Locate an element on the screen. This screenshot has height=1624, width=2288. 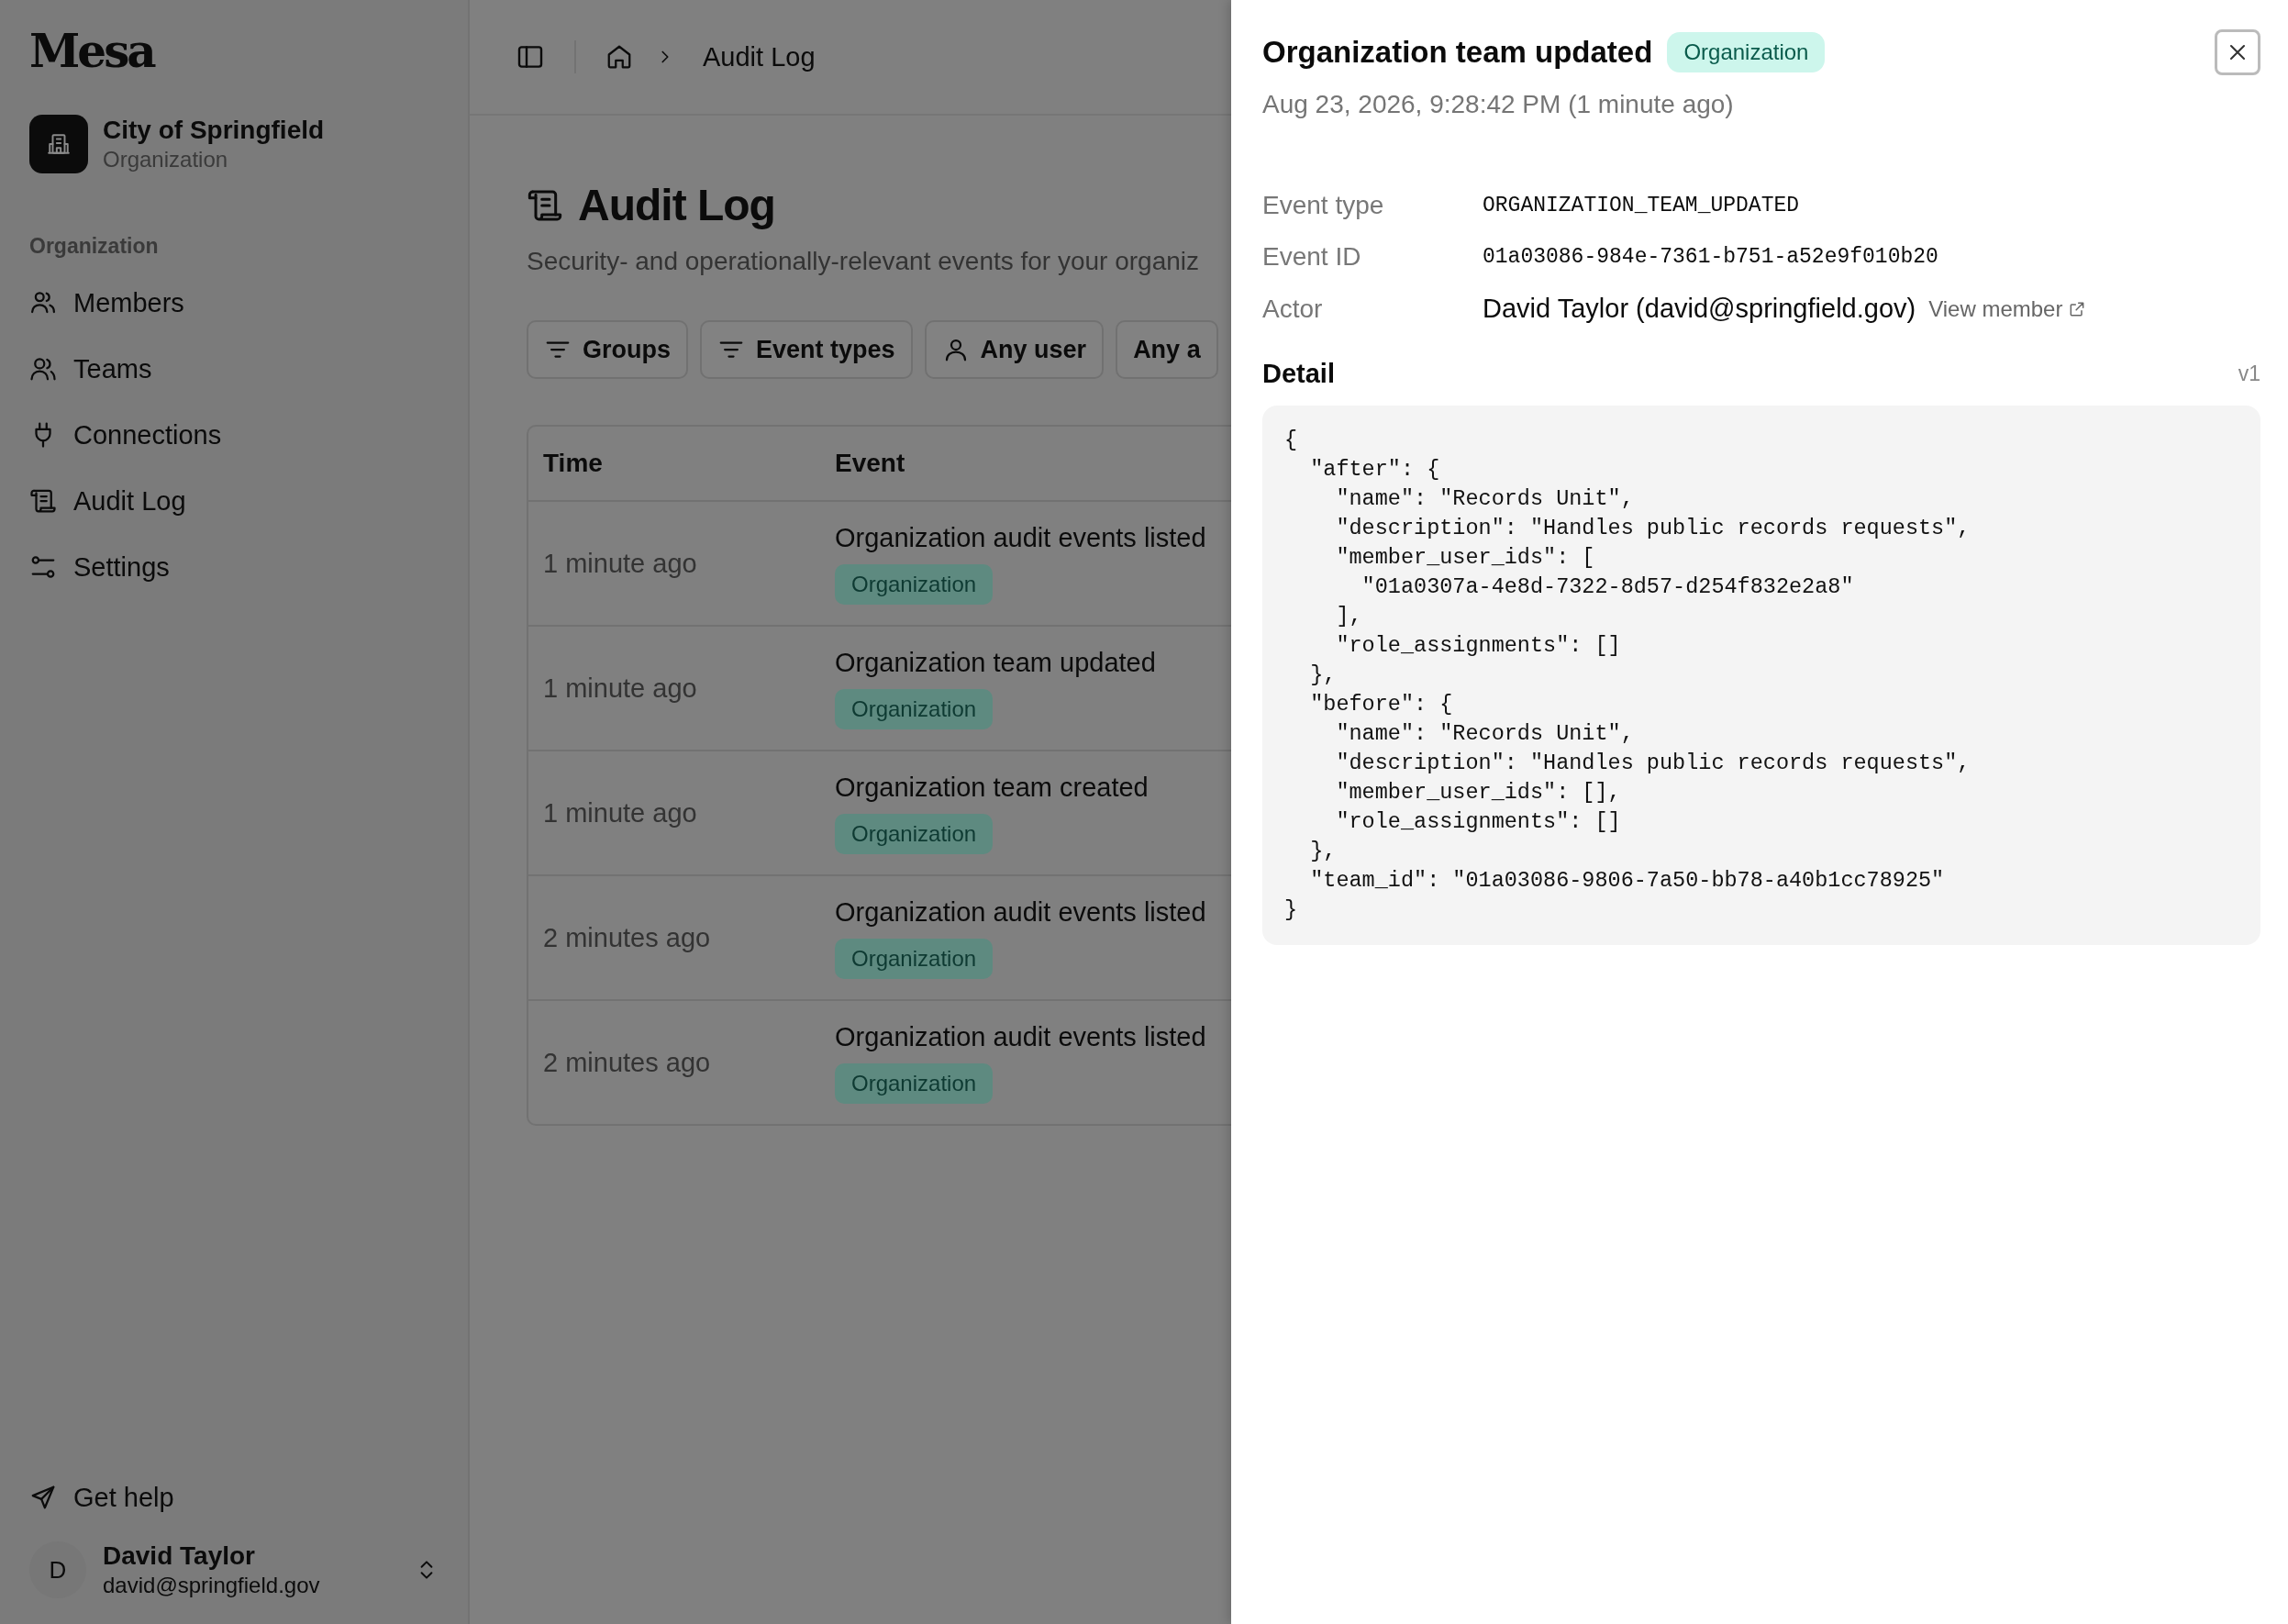
user-avatar: D is located at coordinates (57, 1569).